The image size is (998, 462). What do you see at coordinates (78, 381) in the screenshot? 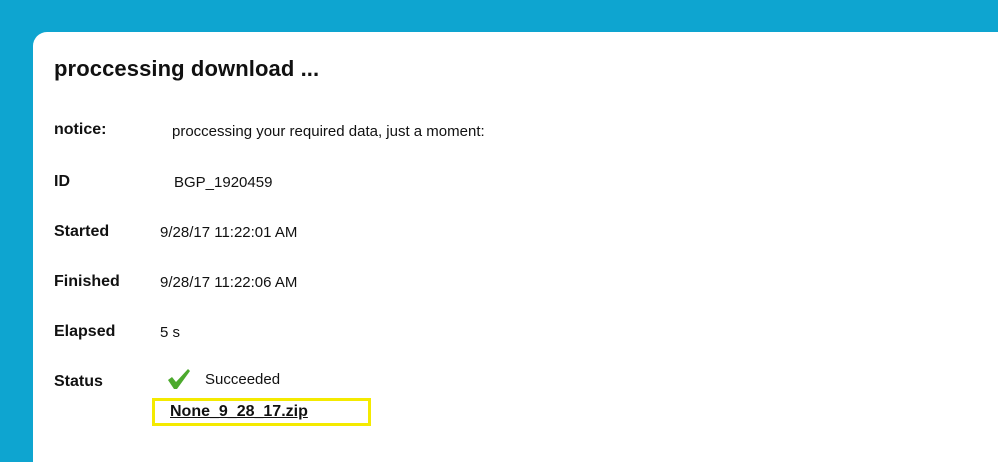
I see `status-label: Status` at bounding box center [78, 381].